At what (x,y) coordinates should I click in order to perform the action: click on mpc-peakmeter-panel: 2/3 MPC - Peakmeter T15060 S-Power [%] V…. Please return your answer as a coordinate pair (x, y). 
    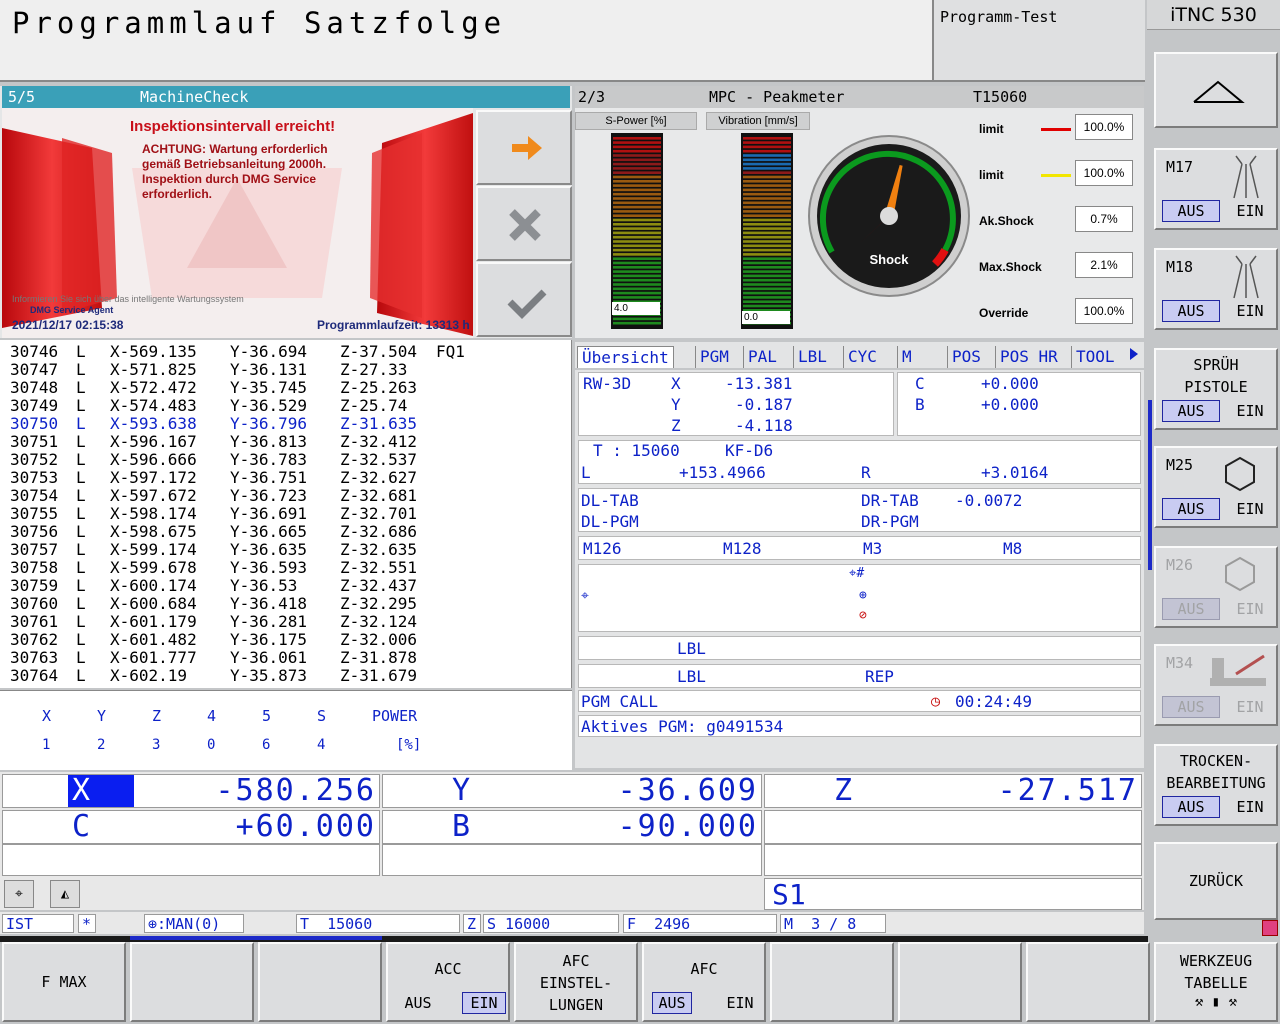
    Looking at the image, I should click on (859, 212).